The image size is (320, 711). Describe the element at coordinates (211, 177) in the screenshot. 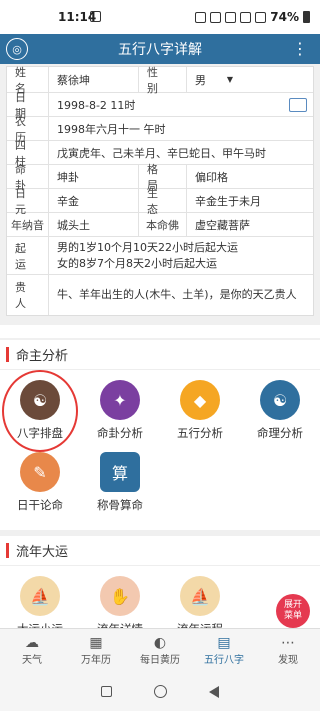

I see `geju-value: 偏印格` at that location.